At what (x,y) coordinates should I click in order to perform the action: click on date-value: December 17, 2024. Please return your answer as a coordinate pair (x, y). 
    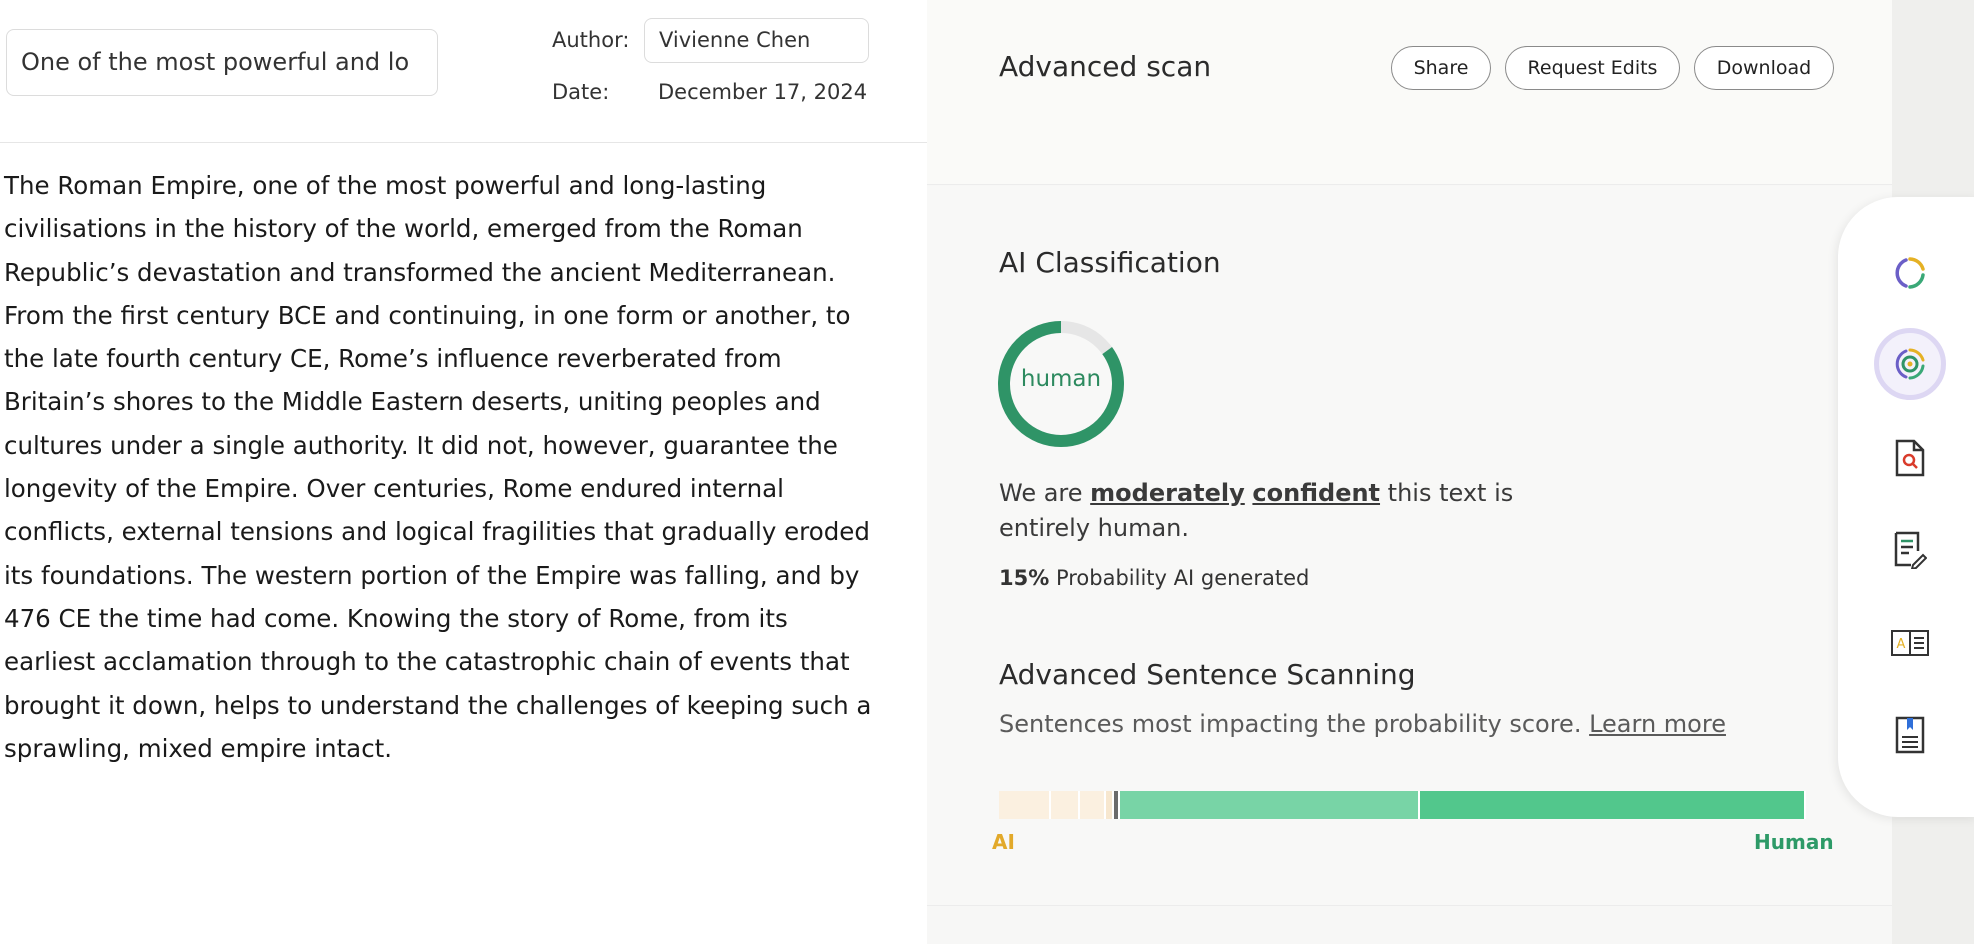
    Looking at the image, I should click on (763, 92).